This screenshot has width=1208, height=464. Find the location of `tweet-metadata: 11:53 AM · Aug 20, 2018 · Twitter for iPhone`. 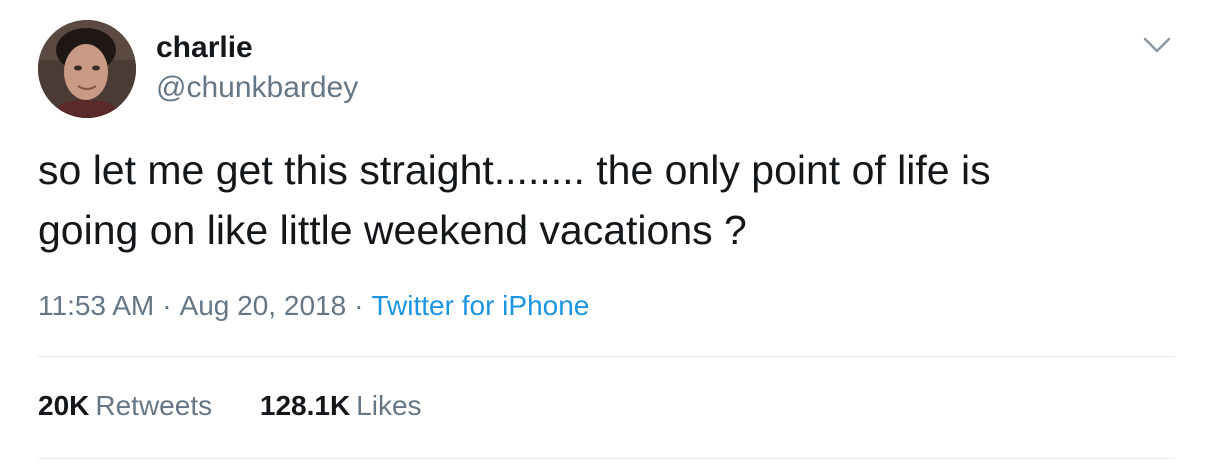

tweet-metadata: 11:53 AM · Aug 20, 2018 · Twitter for iPhone is located at coordinates (313, 306).